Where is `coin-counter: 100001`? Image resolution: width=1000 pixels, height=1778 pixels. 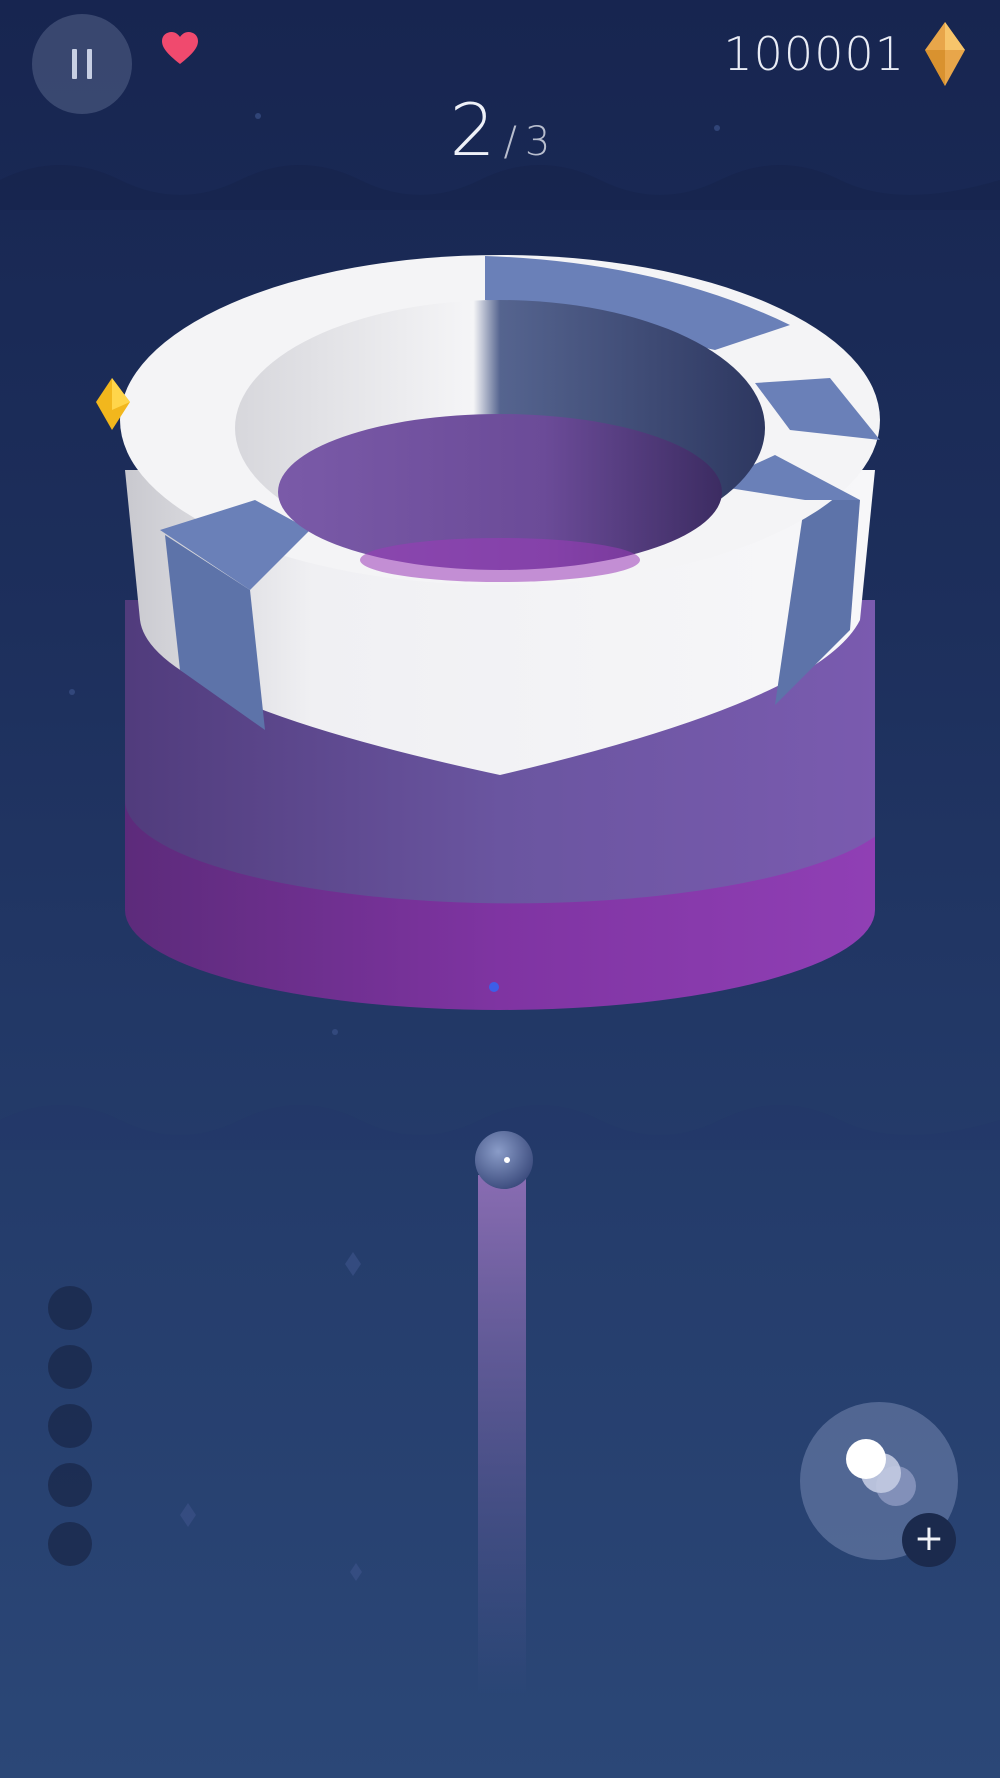
coin-counter: 100001 is located at coordinates (844, 54).